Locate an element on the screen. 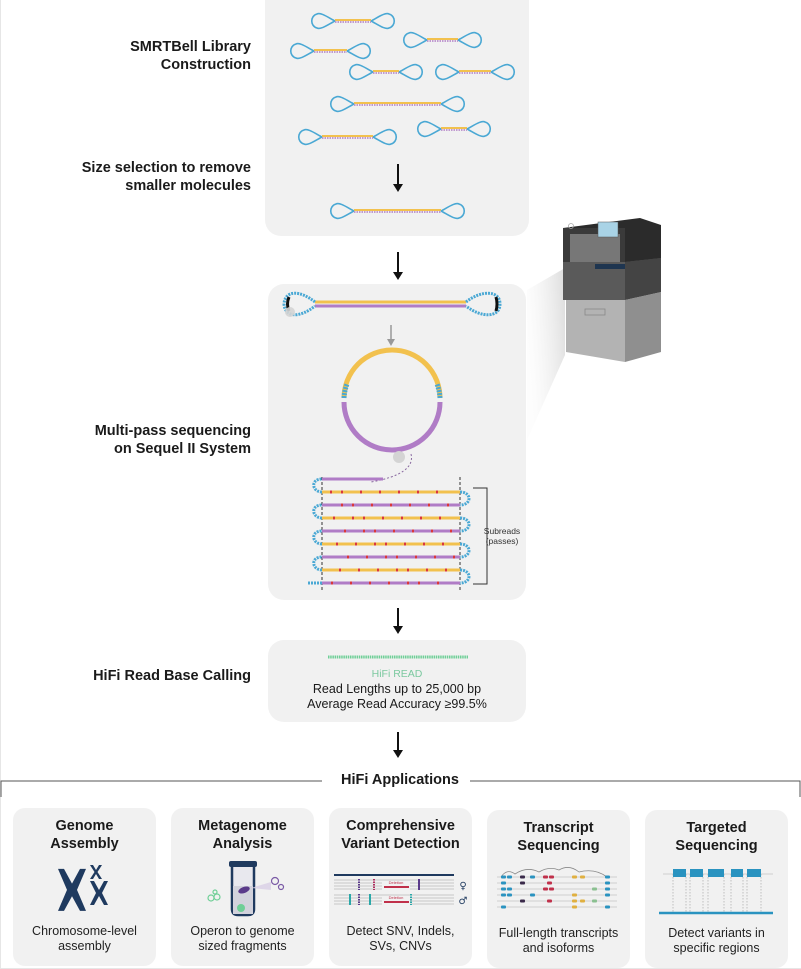 The width and height of the screenshot is (801, 969). splice-arcs is located at coordinates (554, 872).